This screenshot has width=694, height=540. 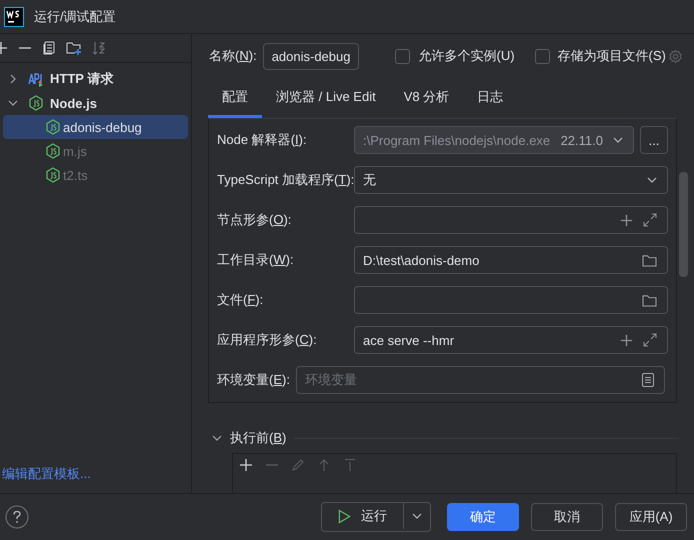 I want to click on path-field: D:\test\adonis-demo, so click(x=511, y=260).